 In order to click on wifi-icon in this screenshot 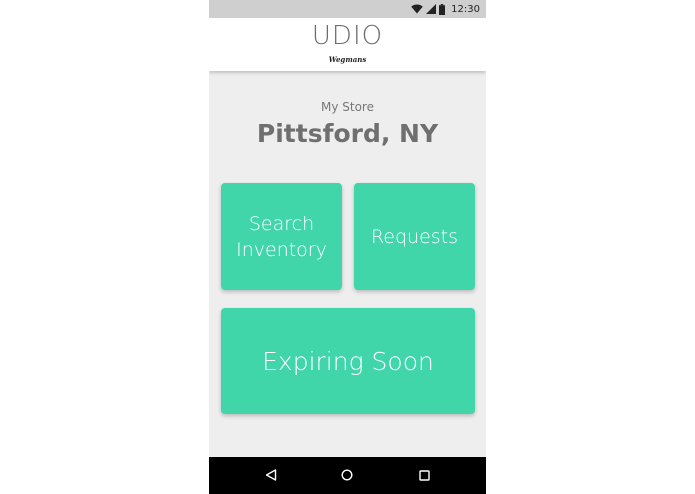, I will do `click(417, 9)`.